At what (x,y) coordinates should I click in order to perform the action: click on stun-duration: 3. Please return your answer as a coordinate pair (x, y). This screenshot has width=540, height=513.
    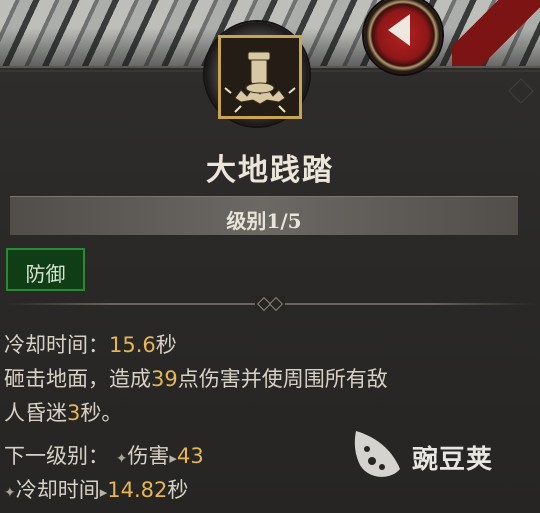
    Looking at the image, I should click on (74, 413).